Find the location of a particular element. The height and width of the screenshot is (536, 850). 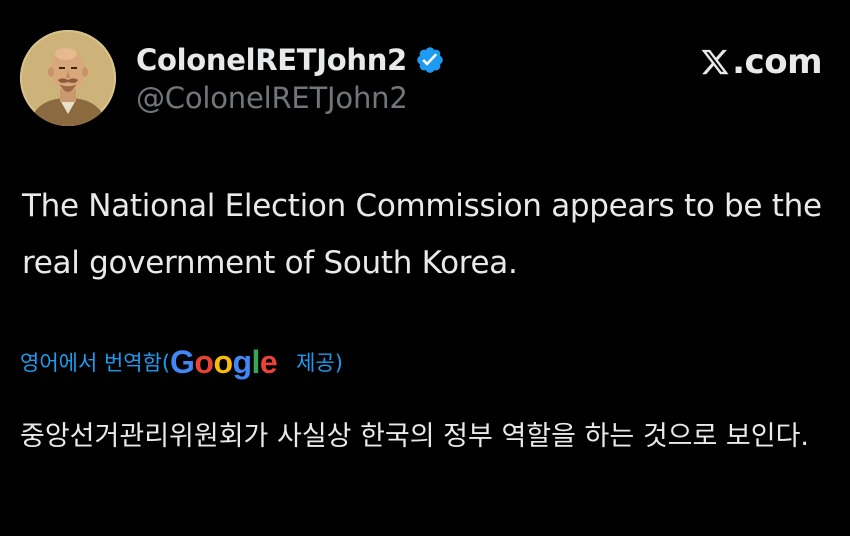

author-name-row: ColonelRETJohn2 is located at coordinates (290, 60).